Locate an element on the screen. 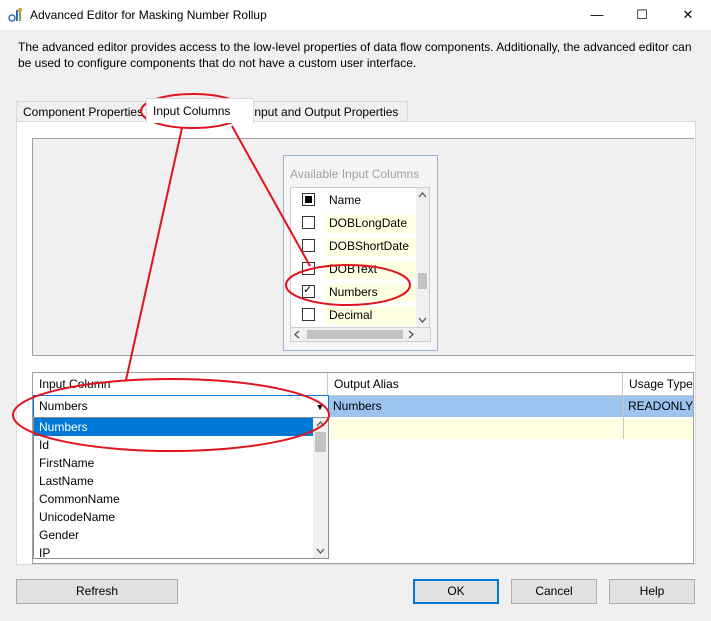  header-usage-type: Usage Type is located at coordinates (658, 384).